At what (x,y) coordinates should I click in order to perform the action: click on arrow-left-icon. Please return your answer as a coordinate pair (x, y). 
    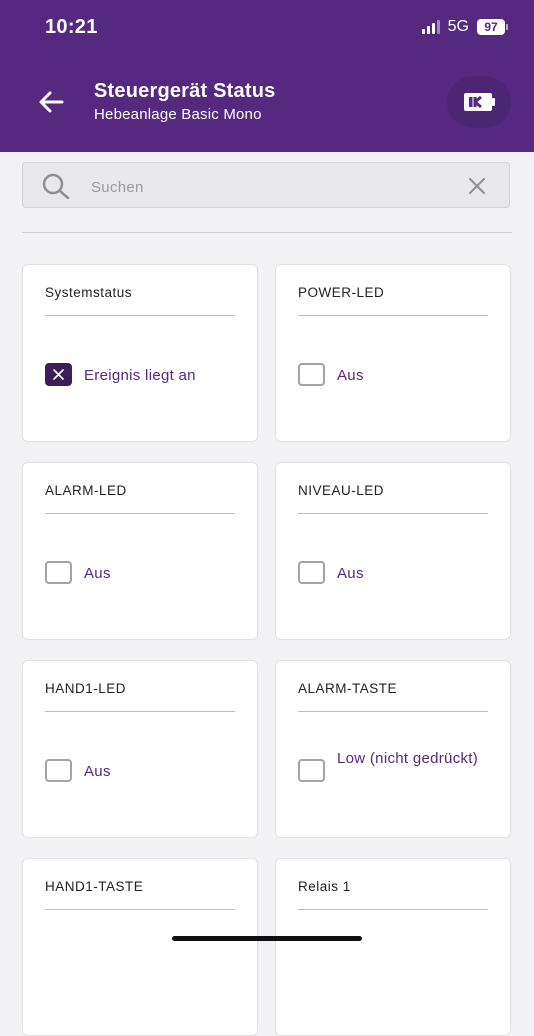
    Looking at the image, I should click on (51, 102).